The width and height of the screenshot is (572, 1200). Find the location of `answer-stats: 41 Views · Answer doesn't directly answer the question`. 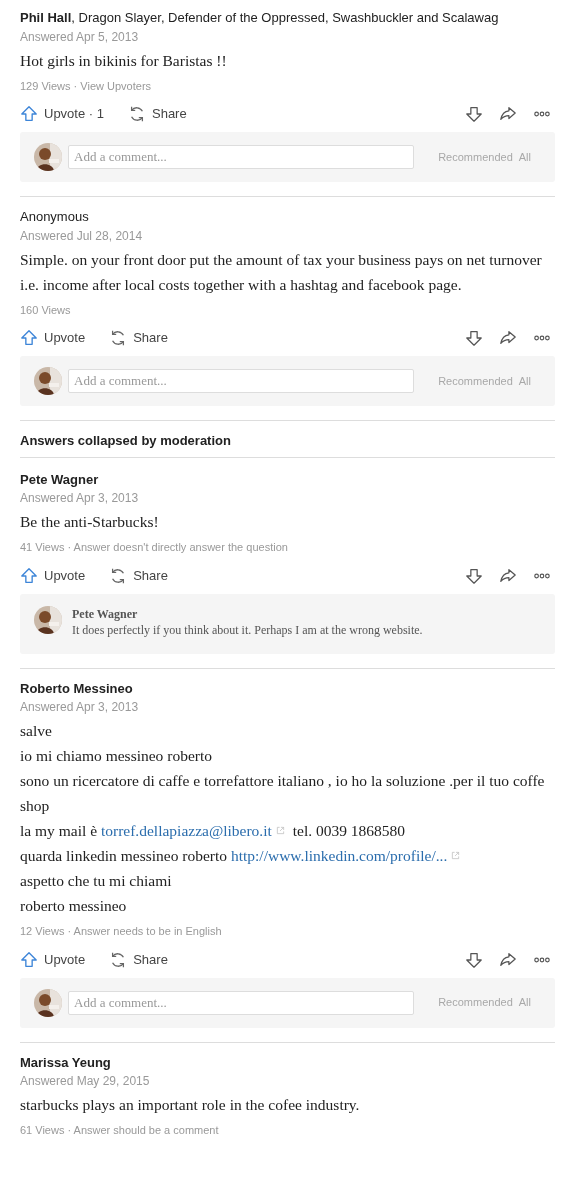

answer-stats: 41 Views · Answer doesn't directly answer the question is located at coordinates (154, 547).